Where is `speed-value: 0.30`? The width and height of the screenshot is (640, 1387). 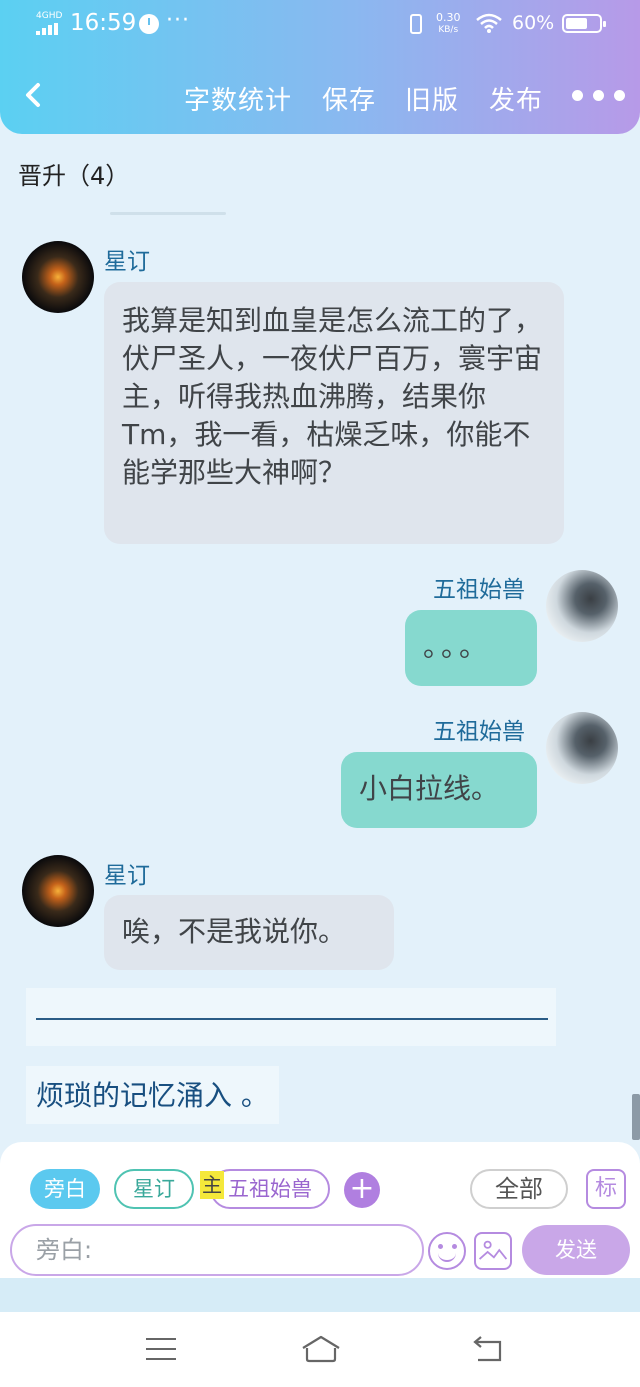
speed-value: 0.30 is located at coordinates (448, 17).